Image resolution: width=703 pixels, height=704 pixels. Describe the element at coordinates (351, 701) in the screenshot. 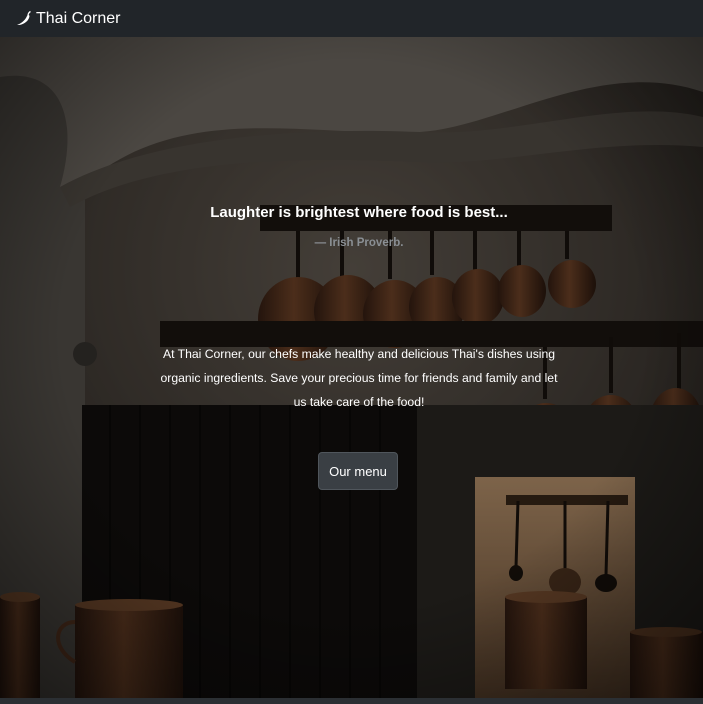

I see `page-bottom-edge` at that location.